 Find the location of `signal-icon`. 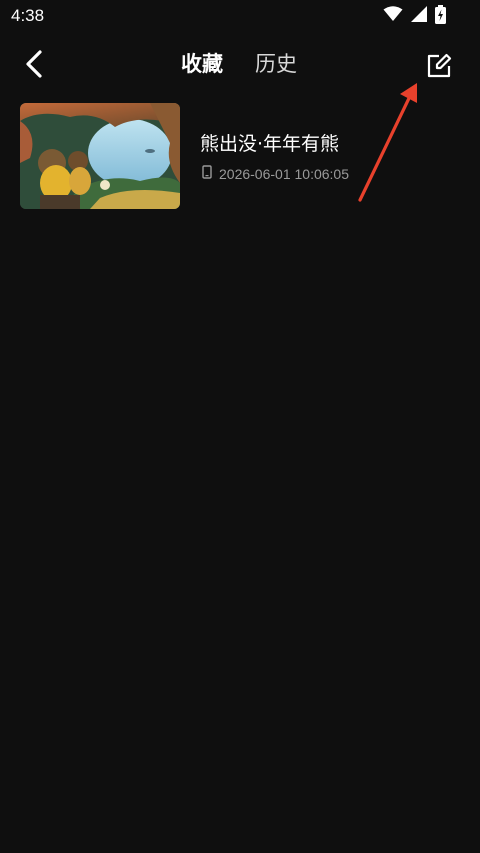

signal-icon is located at coordinates (419, 16).